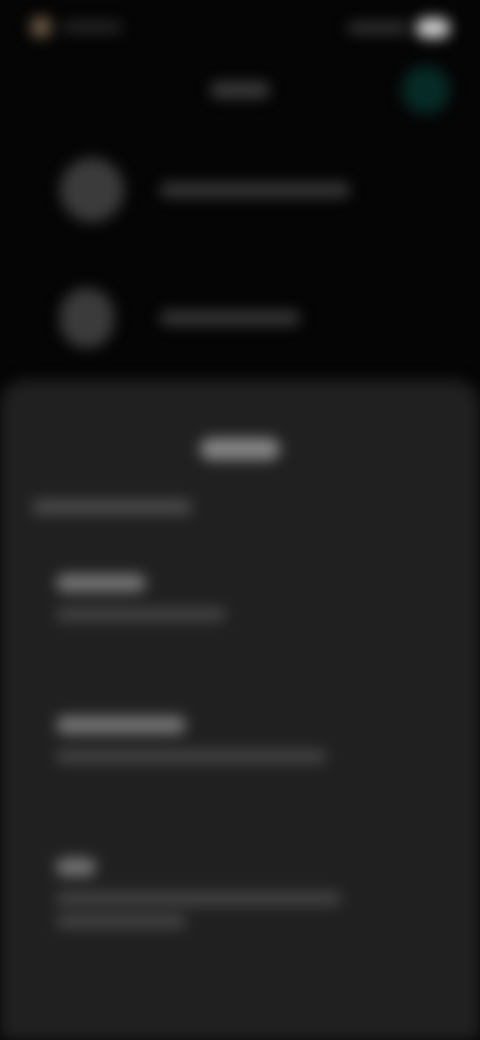 Image resolution: width=480 pixels, height=1040 pixels. I want to click on action-button, so click(426, 90).